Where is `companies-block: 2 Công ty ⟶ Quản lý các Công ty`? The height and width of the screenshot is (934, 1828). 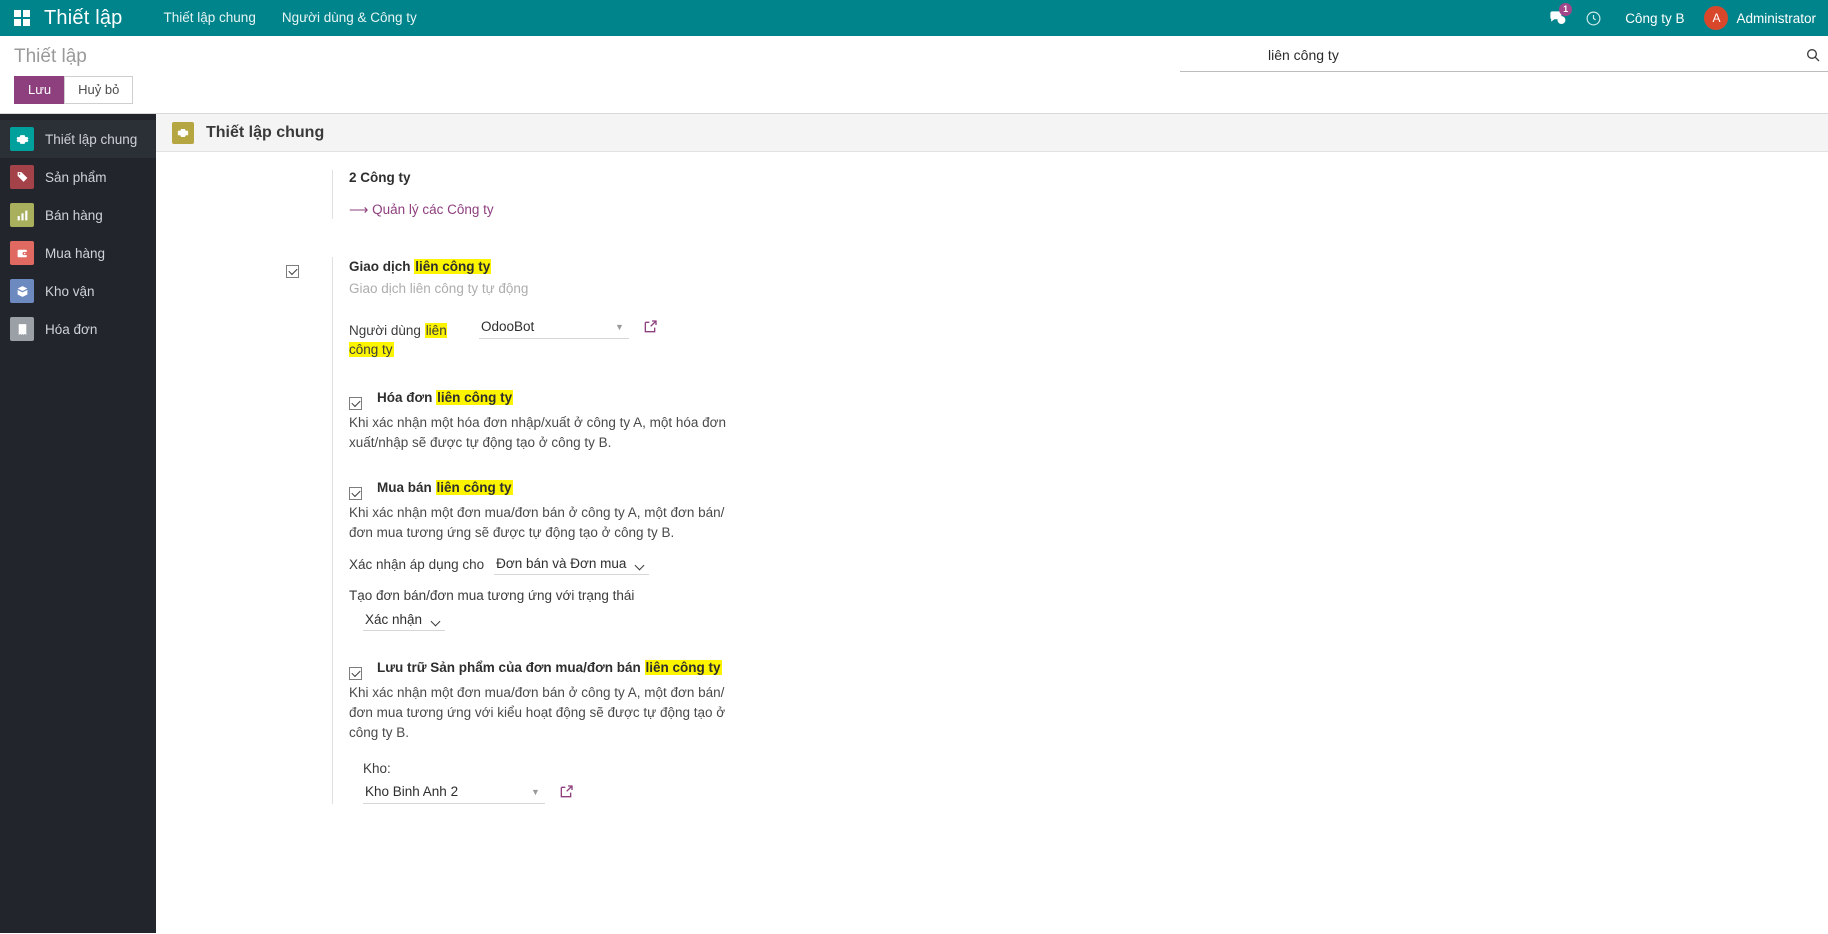
companies-block: 2 Công ty ⟶ Quản lý các Công ty is located at coordinates (992, 194).